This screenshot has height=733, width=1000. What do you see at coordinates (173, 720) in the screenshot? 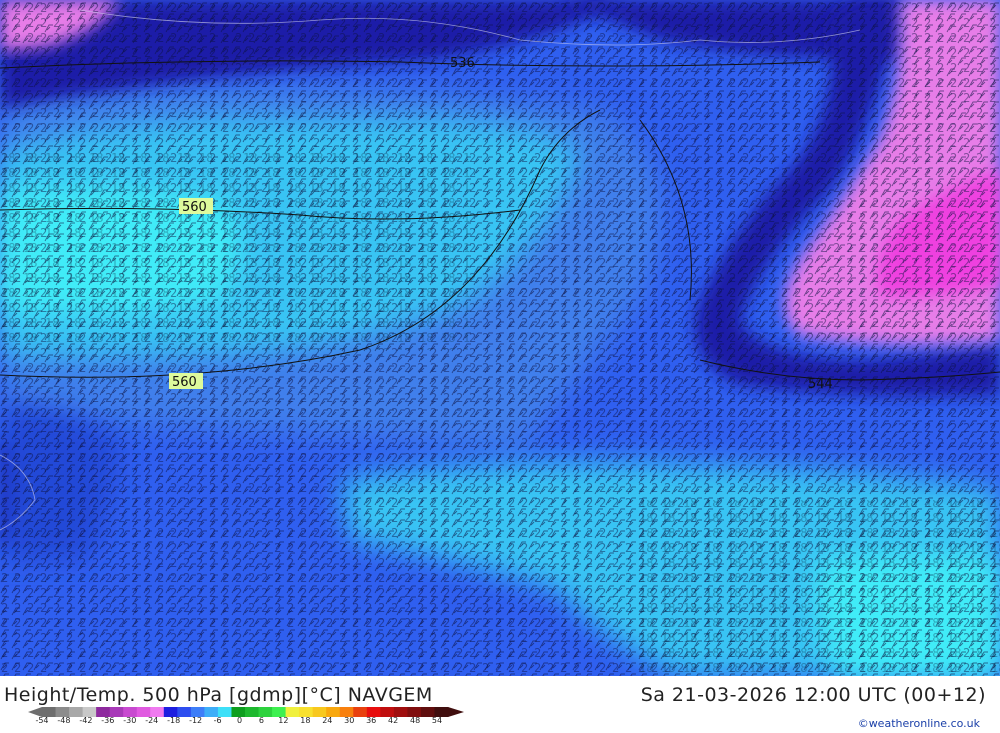
I see `legend-tick-label: -18` at bounding box center [173, 720].